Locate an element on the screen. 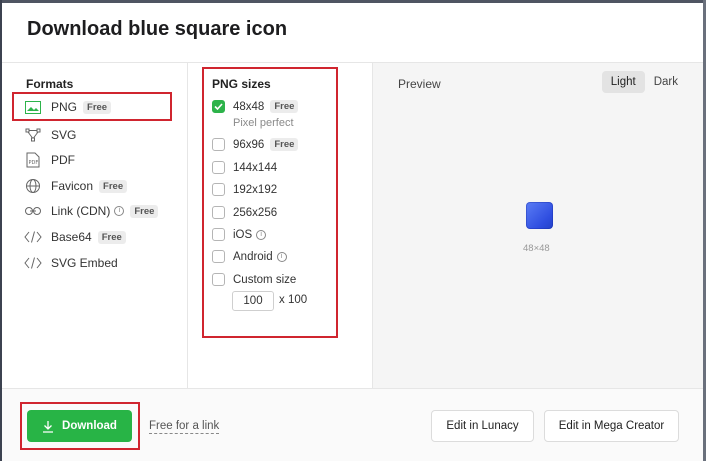 This screenshot has width=706, height=461. format-label-base64: Base64 is located at coordinates (71, 237).